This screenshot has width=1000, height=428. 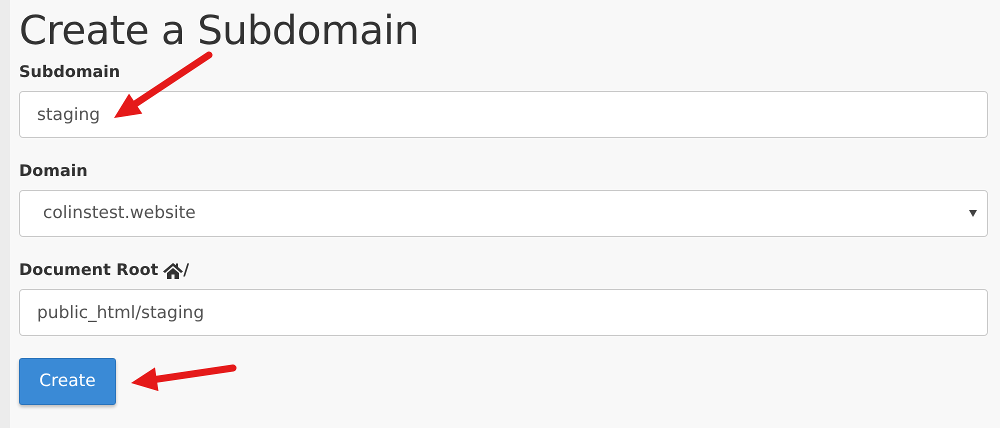 What do you see at coordinates (67, 381) in the screenshot?
I see `create-button: Create` at bounding box center [67, 381].